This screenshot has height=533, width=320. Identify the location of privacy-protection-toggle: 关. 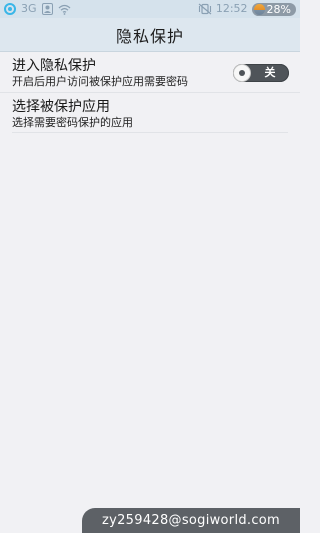
(261, 73).